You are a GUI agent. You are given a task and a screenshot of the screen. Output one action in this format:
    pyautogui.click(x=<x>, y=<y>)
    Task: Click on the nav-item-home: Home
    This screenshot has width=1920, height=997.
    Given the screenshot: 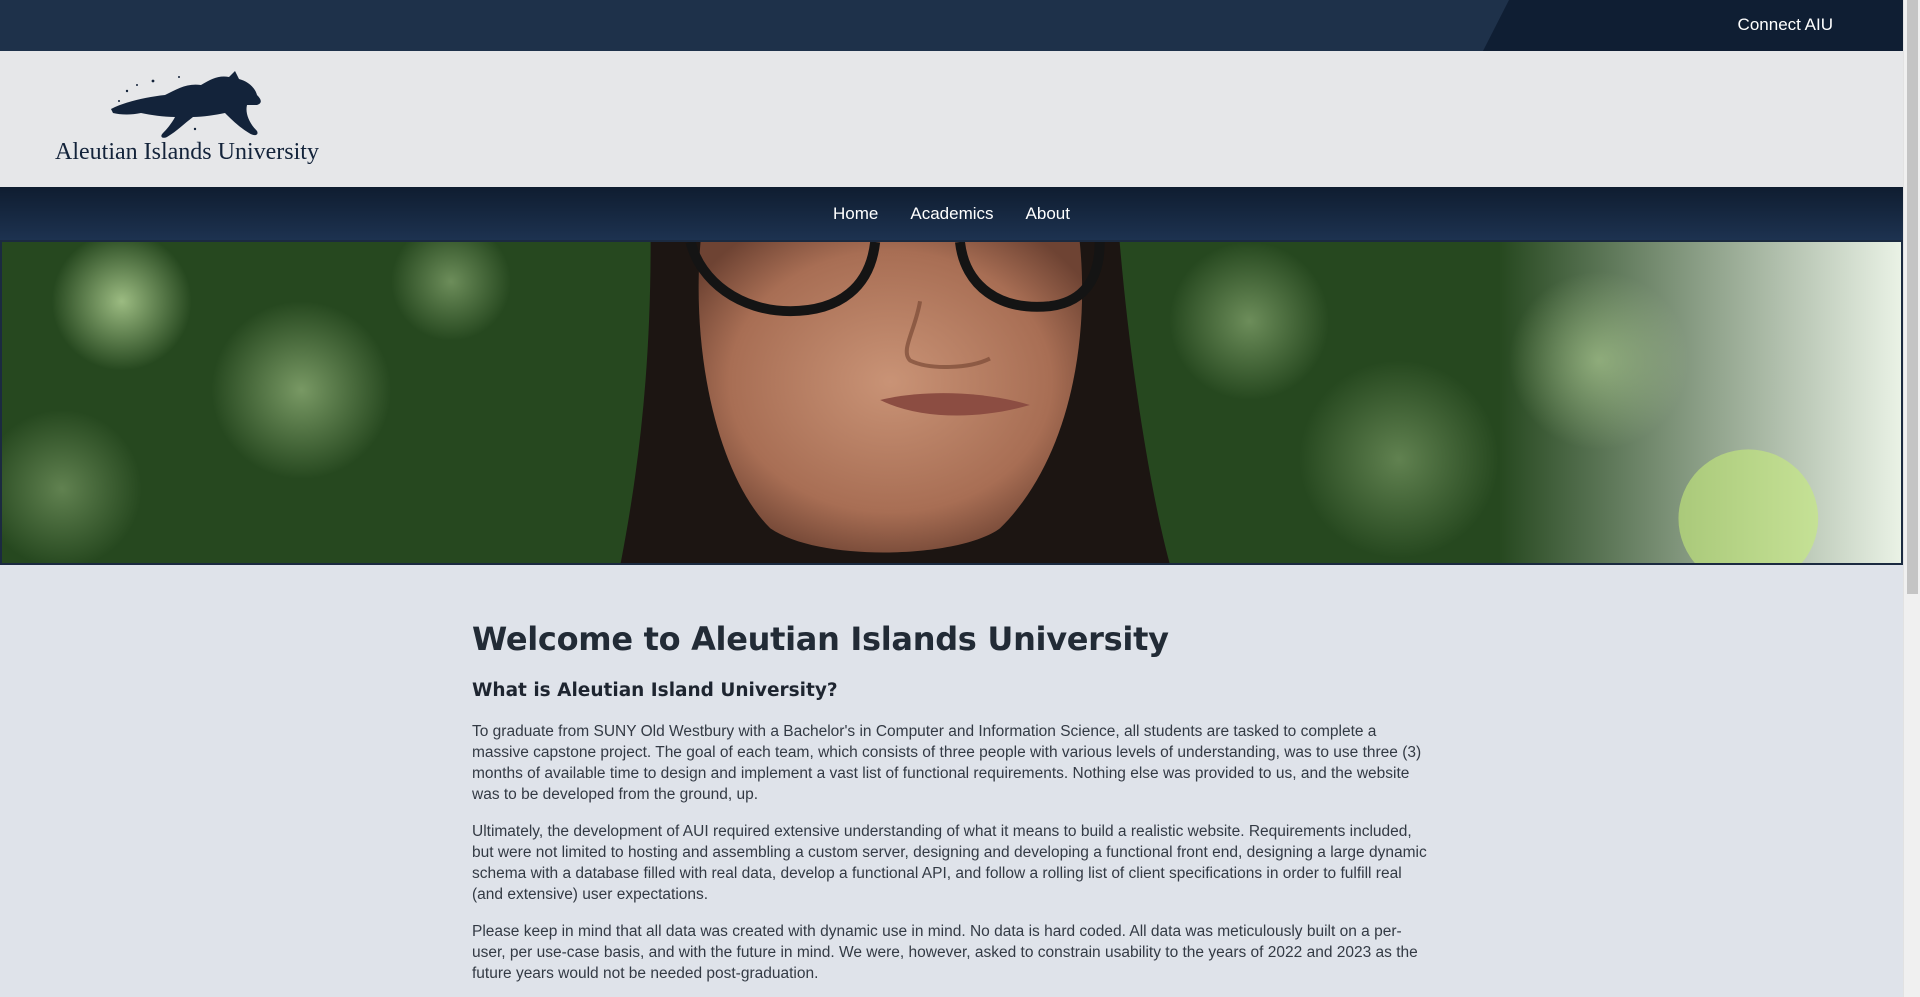 What is the action you would take?
    pyautogui.click(x=855, y=214)
    